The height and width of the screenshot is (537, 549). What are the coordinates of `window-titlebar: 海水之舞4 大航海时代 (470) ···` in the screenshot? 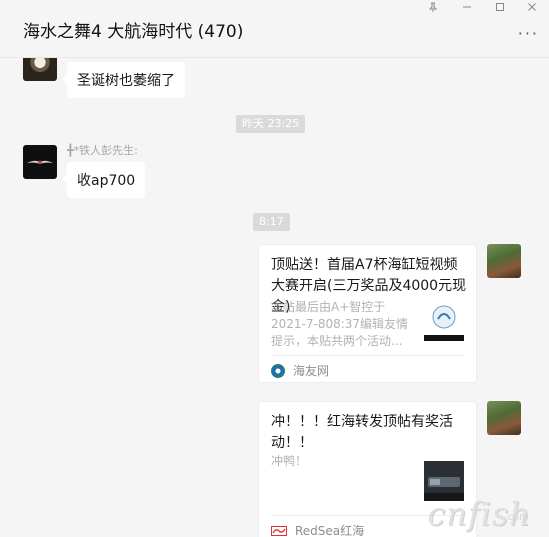 It's located at (274, 29).